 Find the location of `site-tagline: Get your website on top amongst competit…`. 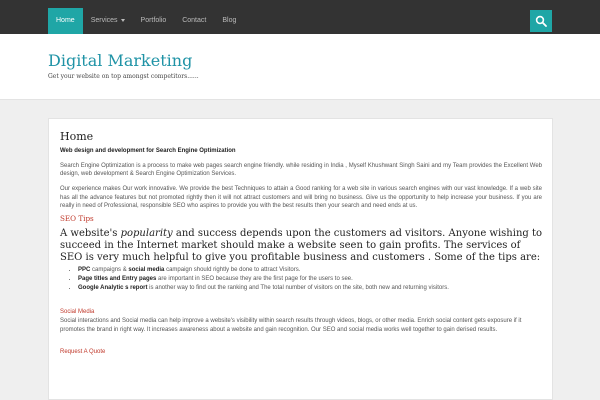

site-tagline: Get your website on top amongst competit… is located at coordinates (123, 76).